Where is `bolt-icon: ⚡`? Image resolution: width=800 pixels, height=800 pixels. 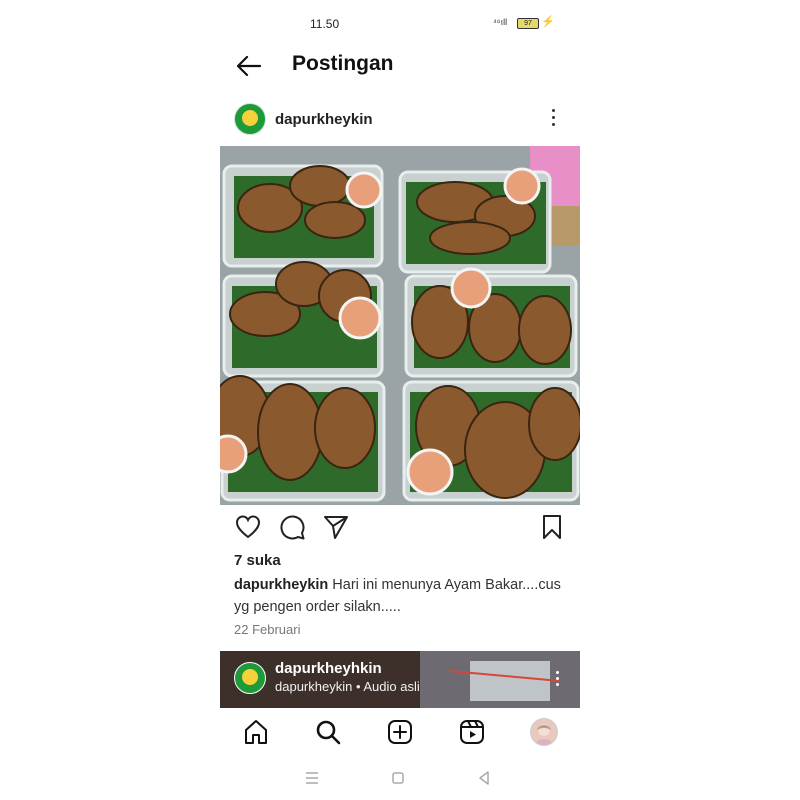
bolt-icon: ⚡ is located at coordinates (548, 22).